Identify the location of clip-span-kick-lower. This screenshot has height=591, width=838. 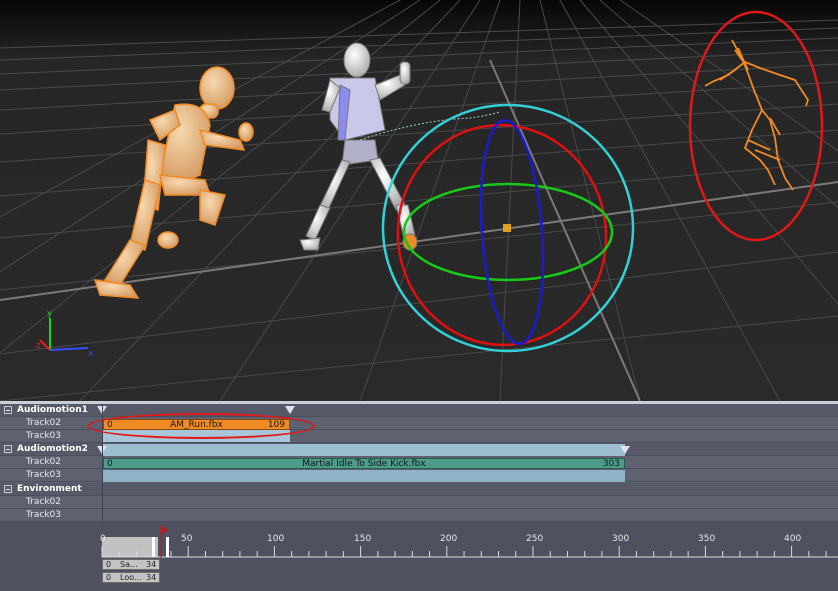
(364, 476).